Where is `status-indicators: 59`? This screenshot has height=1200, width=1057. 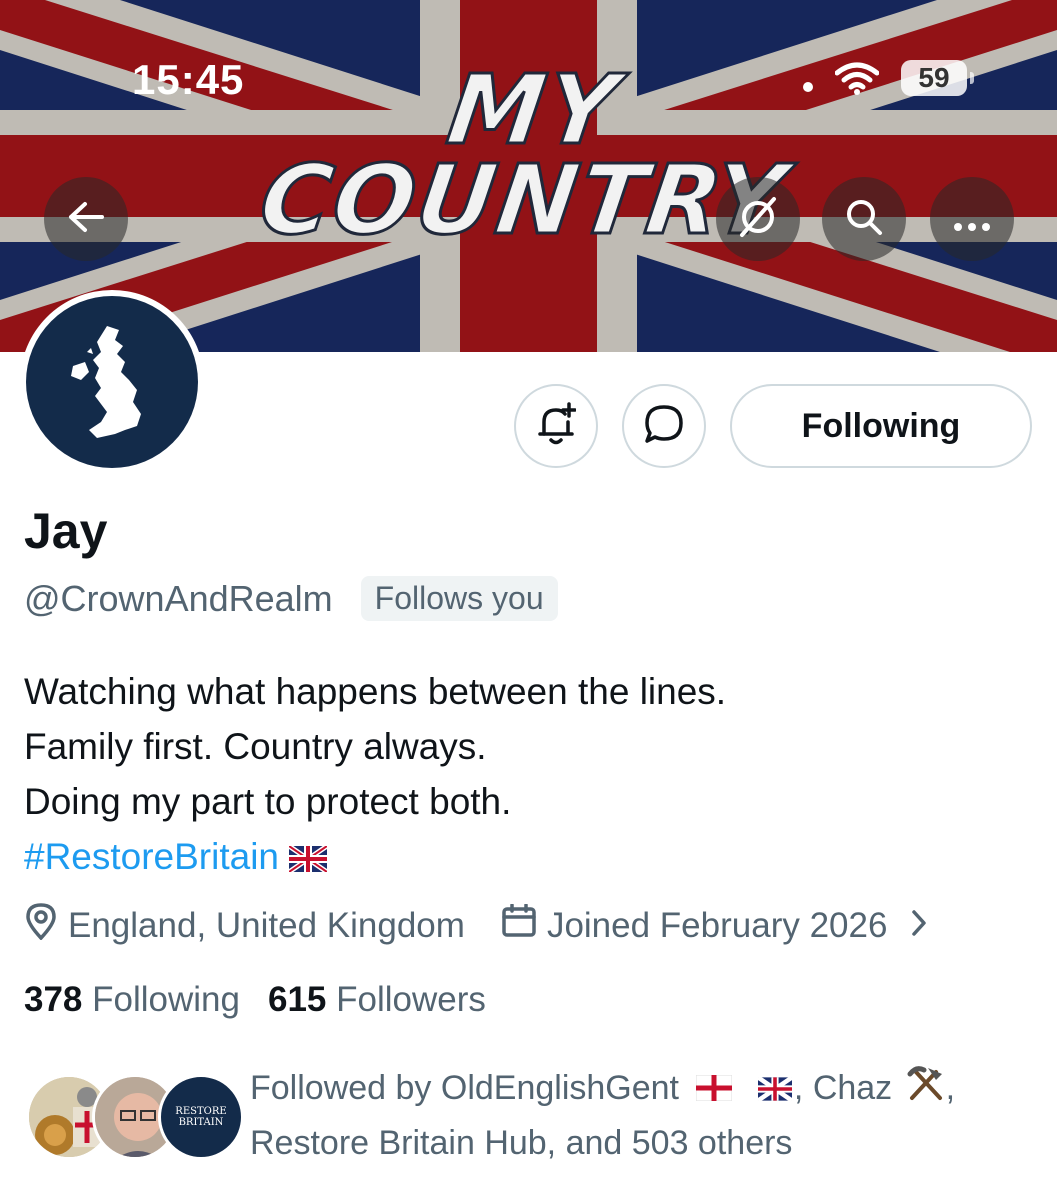
status-indicators: 59 is located at coordinates (888, 78).